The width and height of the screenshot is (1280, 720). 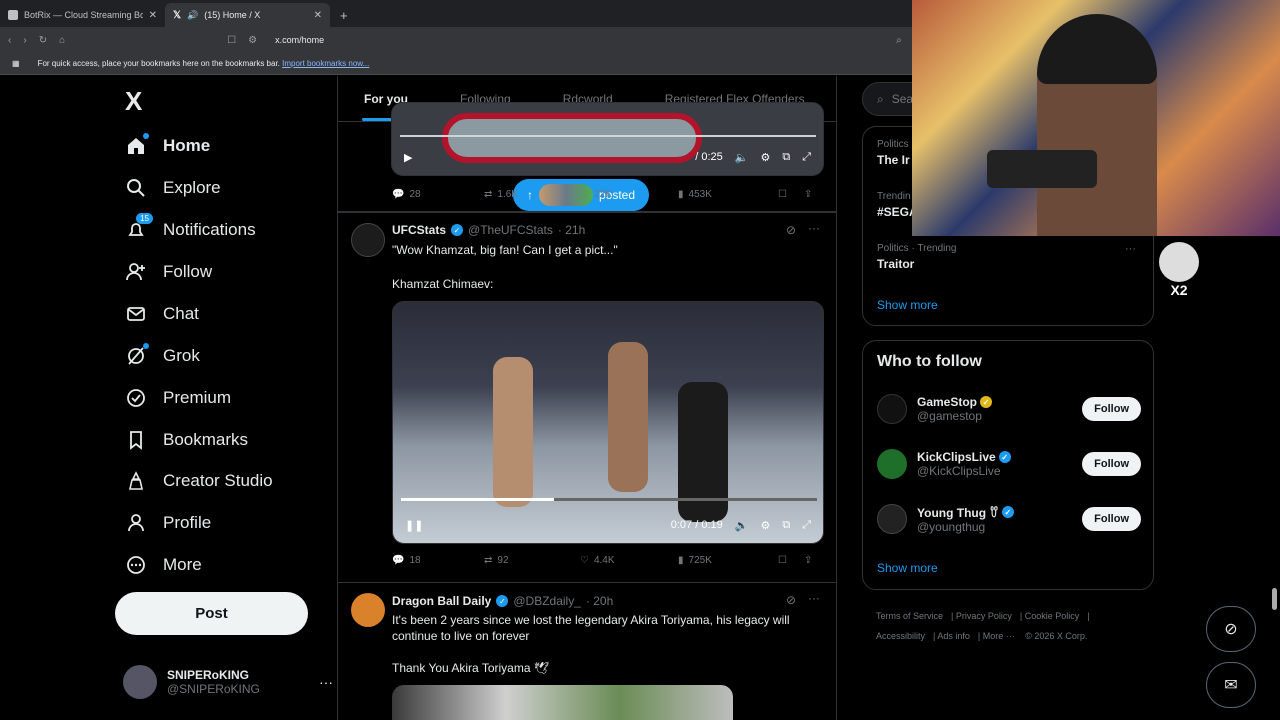 What do you see at coordinates (728, 560) in the screenshot?
I see `views-button: ▮ 725K` at bounding box center [728, 560].